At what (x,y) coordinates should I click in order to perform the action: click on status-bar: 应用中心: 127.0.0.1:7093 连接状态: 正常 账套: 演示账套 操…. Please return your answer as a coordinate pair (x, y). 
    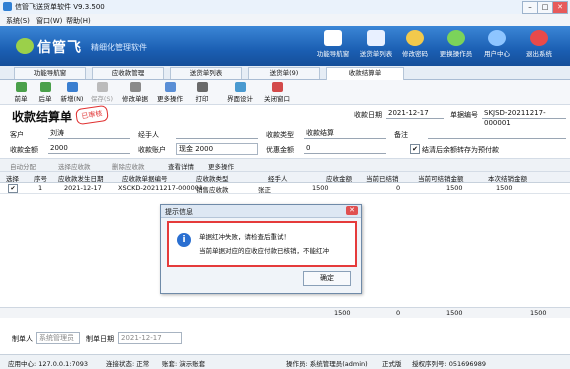
    Looking at the image, I should click on (285, 361).